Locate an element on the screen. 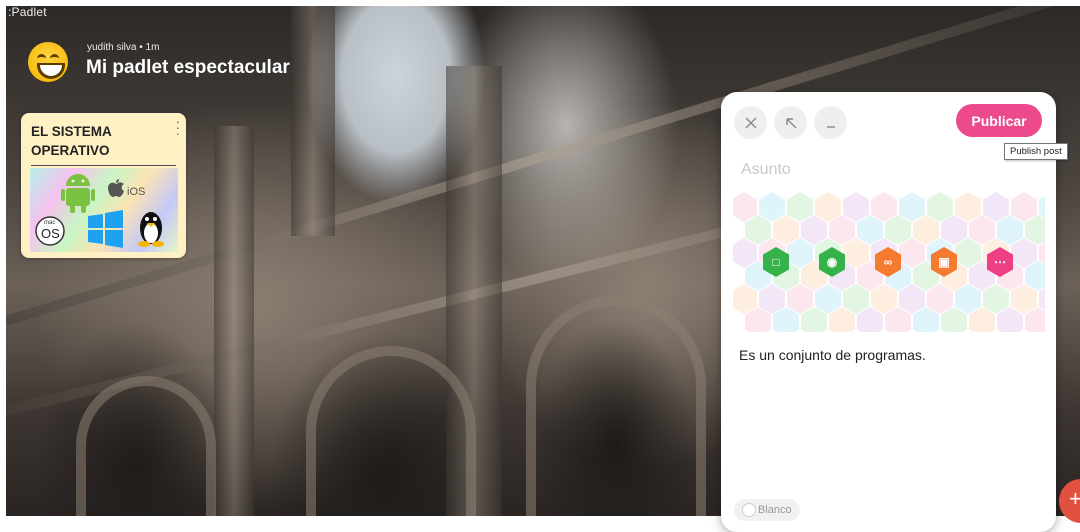 The height and width of the screenshot is (532, 1080). color-selector: Blanco is located at coordinates (767, 510).